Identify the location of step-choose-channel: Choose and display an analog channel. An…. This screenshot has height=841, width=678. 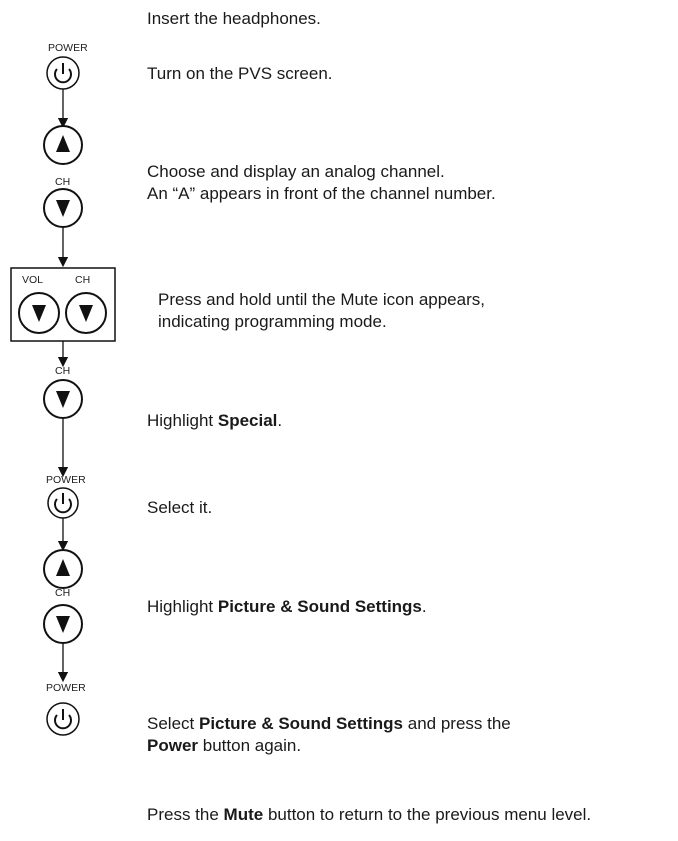
(321, 183).